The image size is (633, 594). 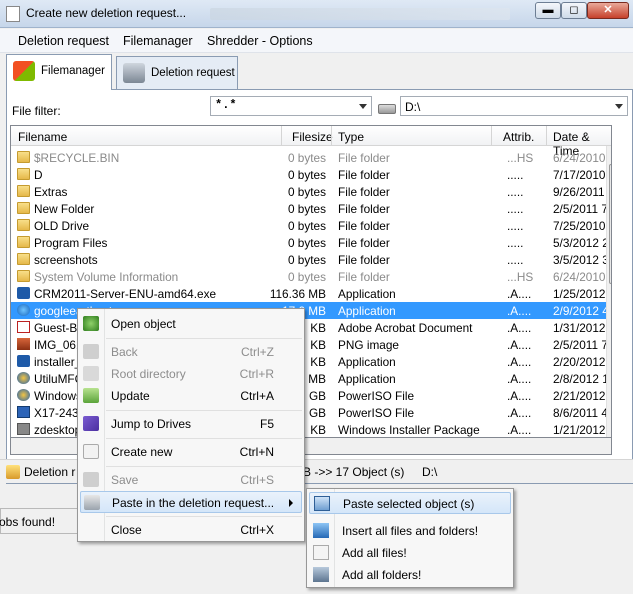 I want to click on background-window-strip, so click(x=360, y=14).